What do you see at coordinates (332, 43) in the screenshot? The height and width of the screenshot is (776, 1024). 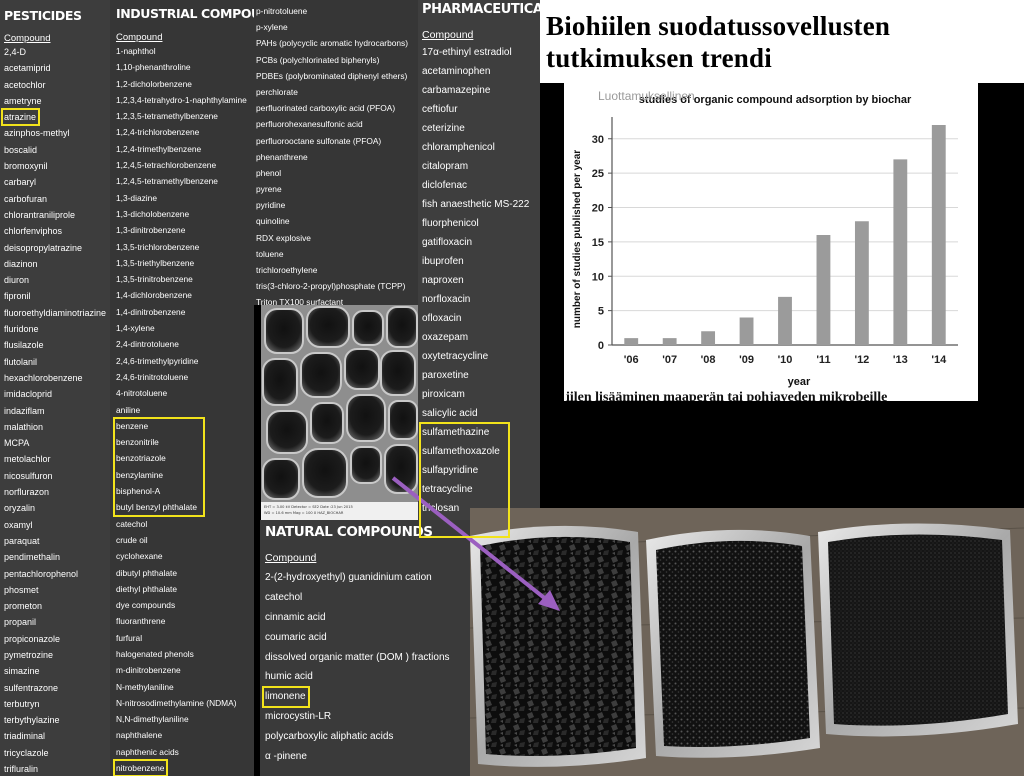 I see `compound-item: PAHs (polycyclic aromatic hydrocarbons)` at bounding box center [332, 43].